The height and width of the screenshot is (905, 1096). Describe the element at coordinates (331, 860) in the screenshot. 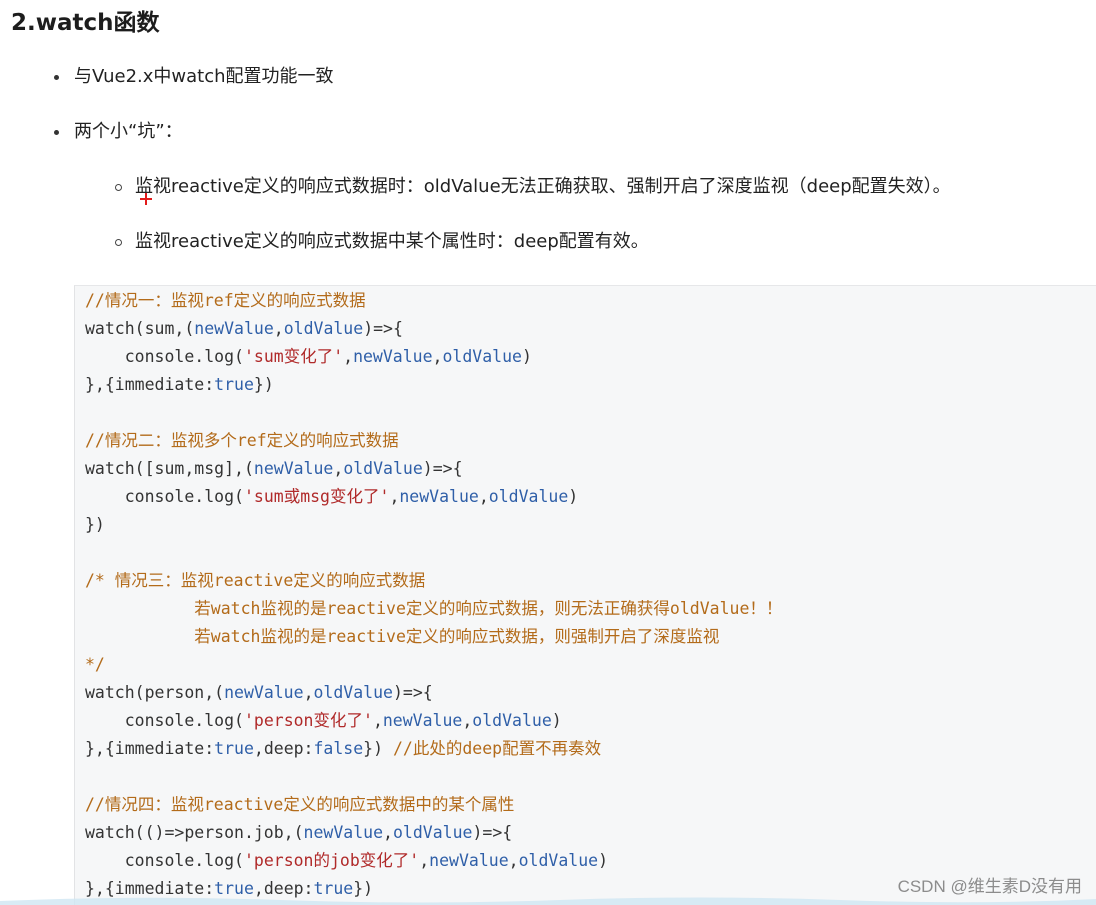

I see `string-text: 'person的job变化了'` at that location.